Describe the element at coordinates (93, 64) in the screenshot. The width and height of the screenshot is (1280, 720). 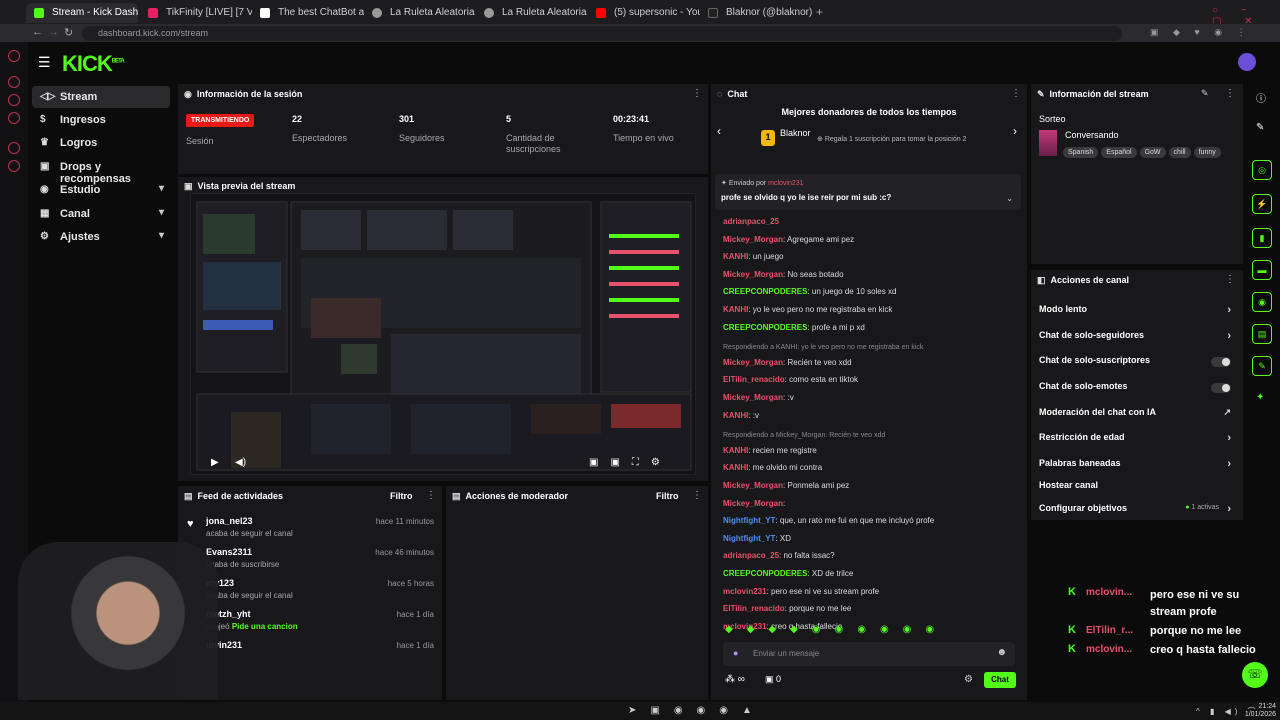
I see `kick-logo: KICKBETA` at that location.